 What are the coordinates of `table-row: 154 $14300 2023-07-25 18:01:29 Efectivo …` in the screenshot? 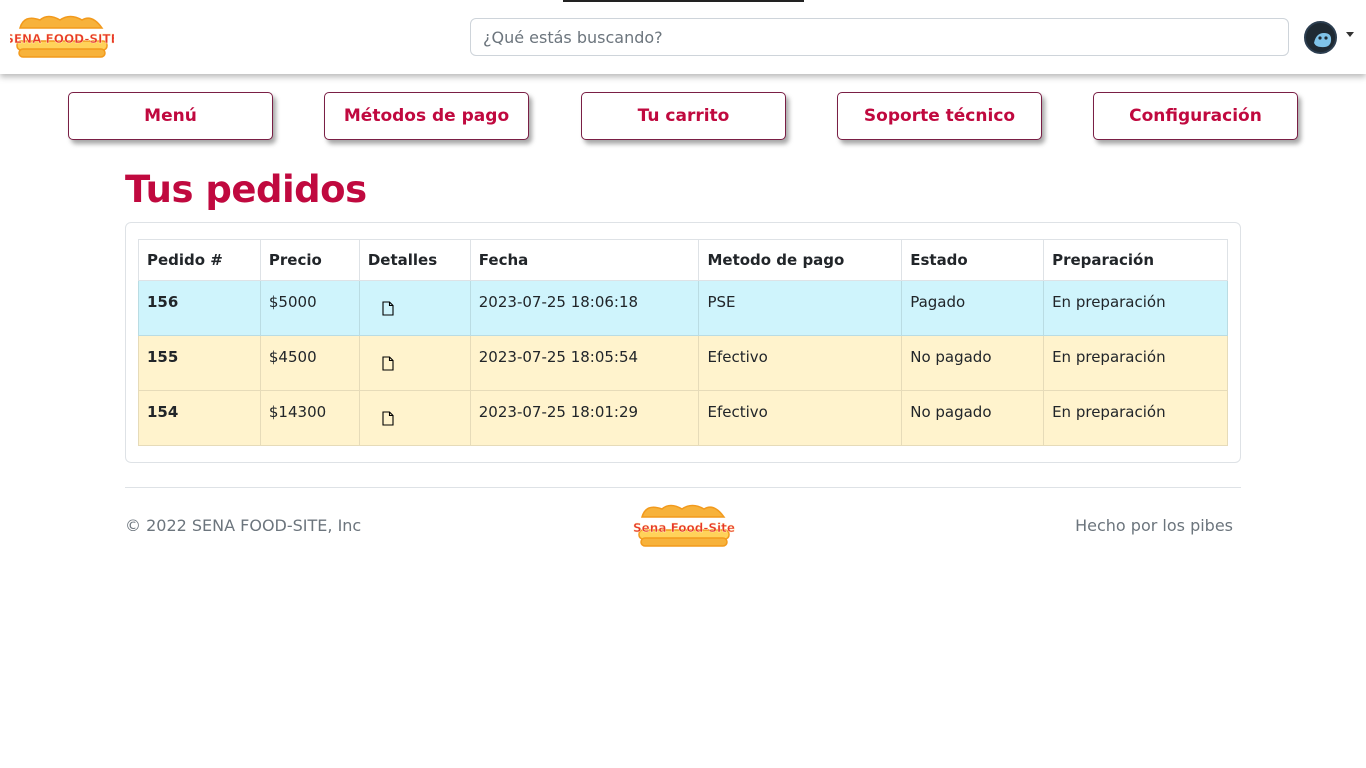 It's located at (683, 418).